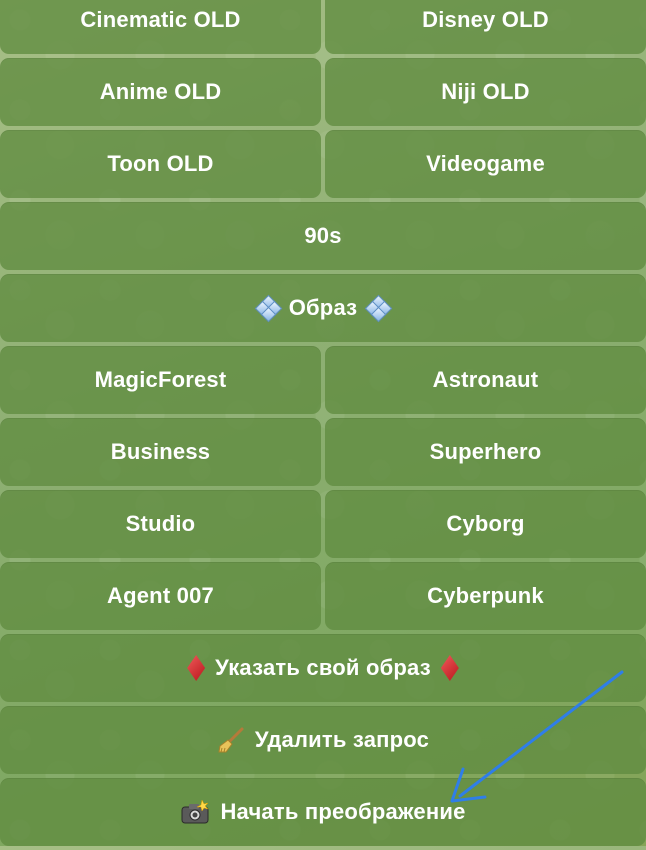 The height and width of the screenshot is (850, 646). Describe the element at coordinates (231, 740) in the screenshot. I see `broom-icon` at that location.